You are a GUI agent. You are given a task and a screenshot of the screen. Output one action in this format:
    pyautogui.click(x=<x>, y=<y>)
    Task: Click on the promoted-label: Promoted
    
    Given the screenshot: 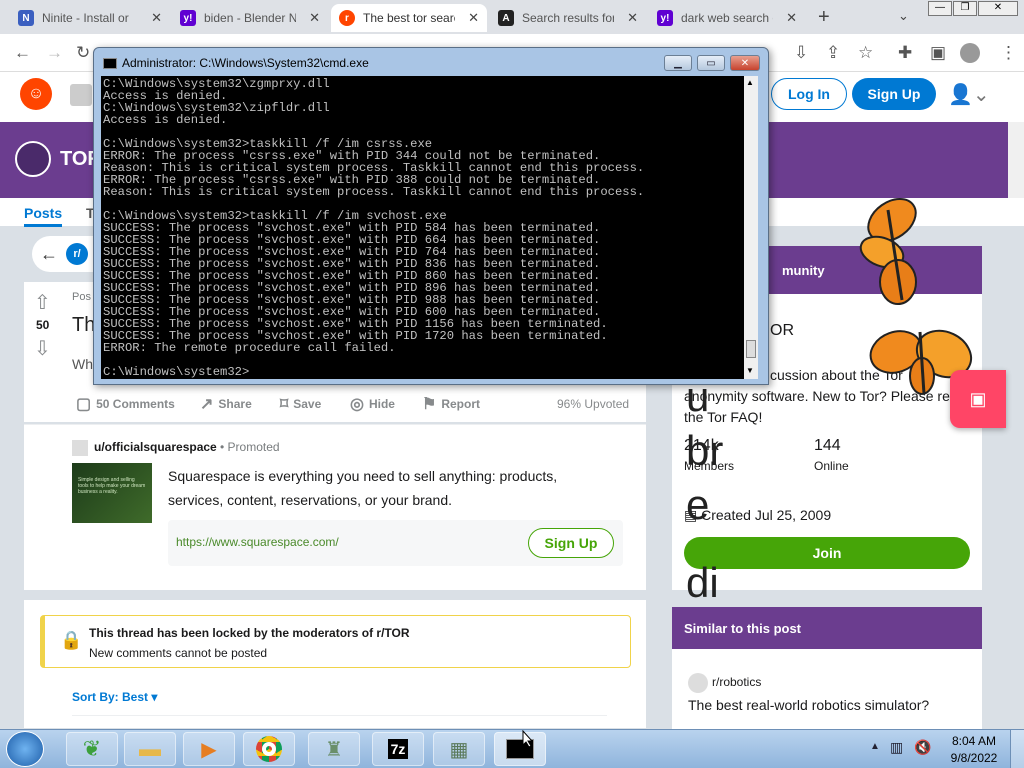 What is the action you would take?
    pyautogui.click(x=253, y=447)
    